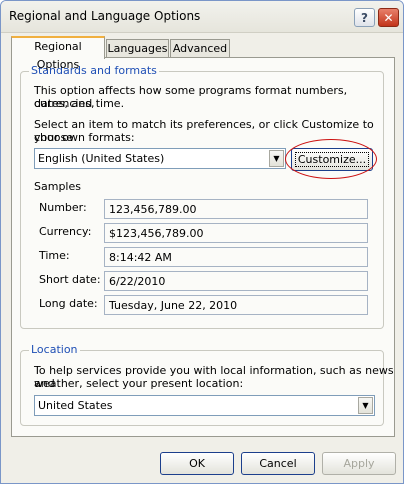 This screenshot has width=404, height=484. Describe the element at coordinates (236, 257) in the screenshot. I see `sample-field-time: 8:14:42 AM` at that location.